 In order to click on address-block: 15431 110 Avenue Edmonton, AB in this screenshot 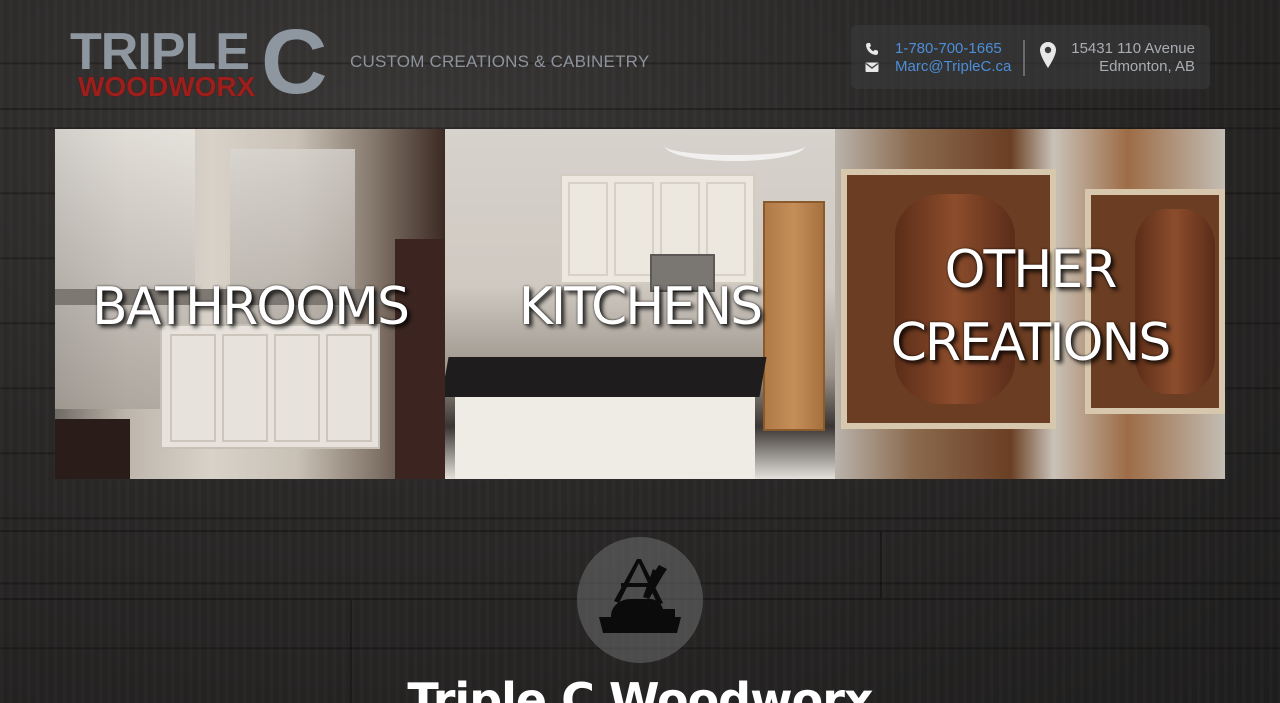, I will do `click(1133, 58)`.